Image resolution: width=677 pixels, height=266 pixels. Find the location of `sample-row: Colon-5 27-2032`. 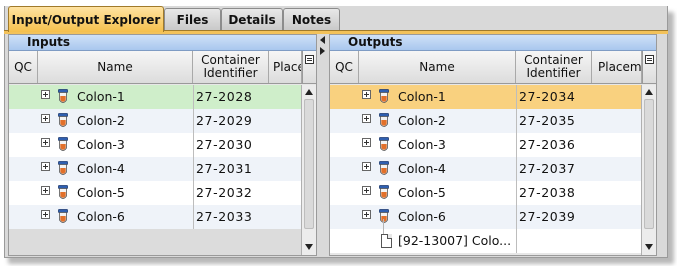

sample-row: Colon-5 27-2032 is located at coordinates (155, 193).